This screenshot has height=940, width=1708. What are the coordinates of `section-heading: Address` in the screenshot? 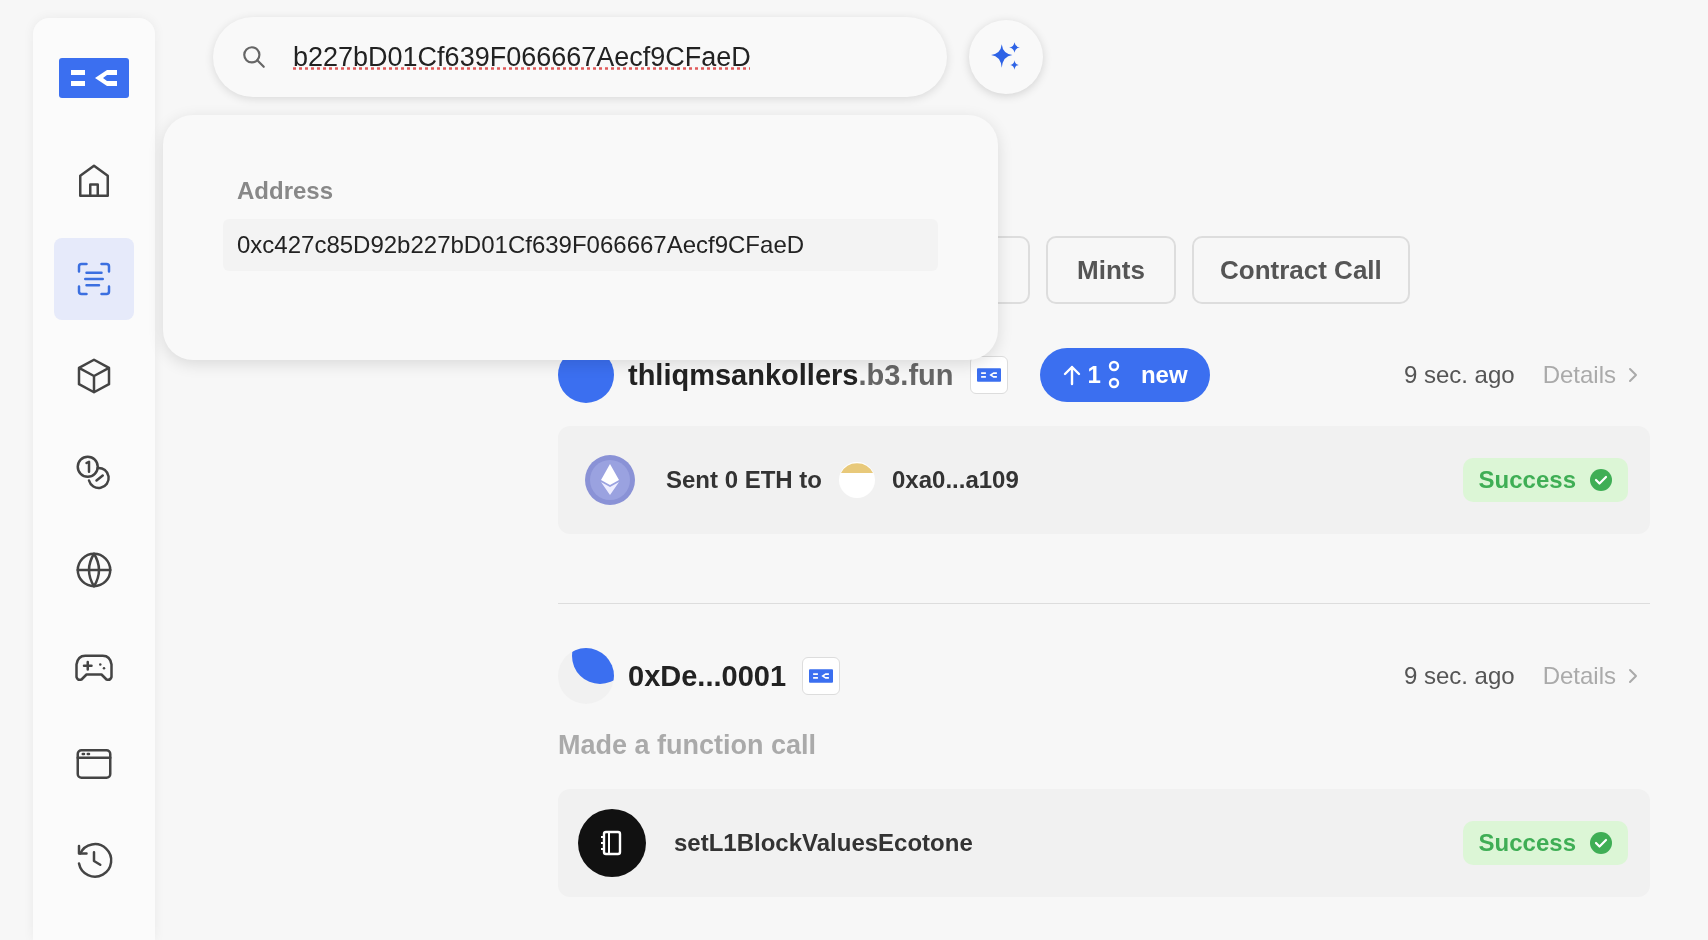 It's located at (286, 191).